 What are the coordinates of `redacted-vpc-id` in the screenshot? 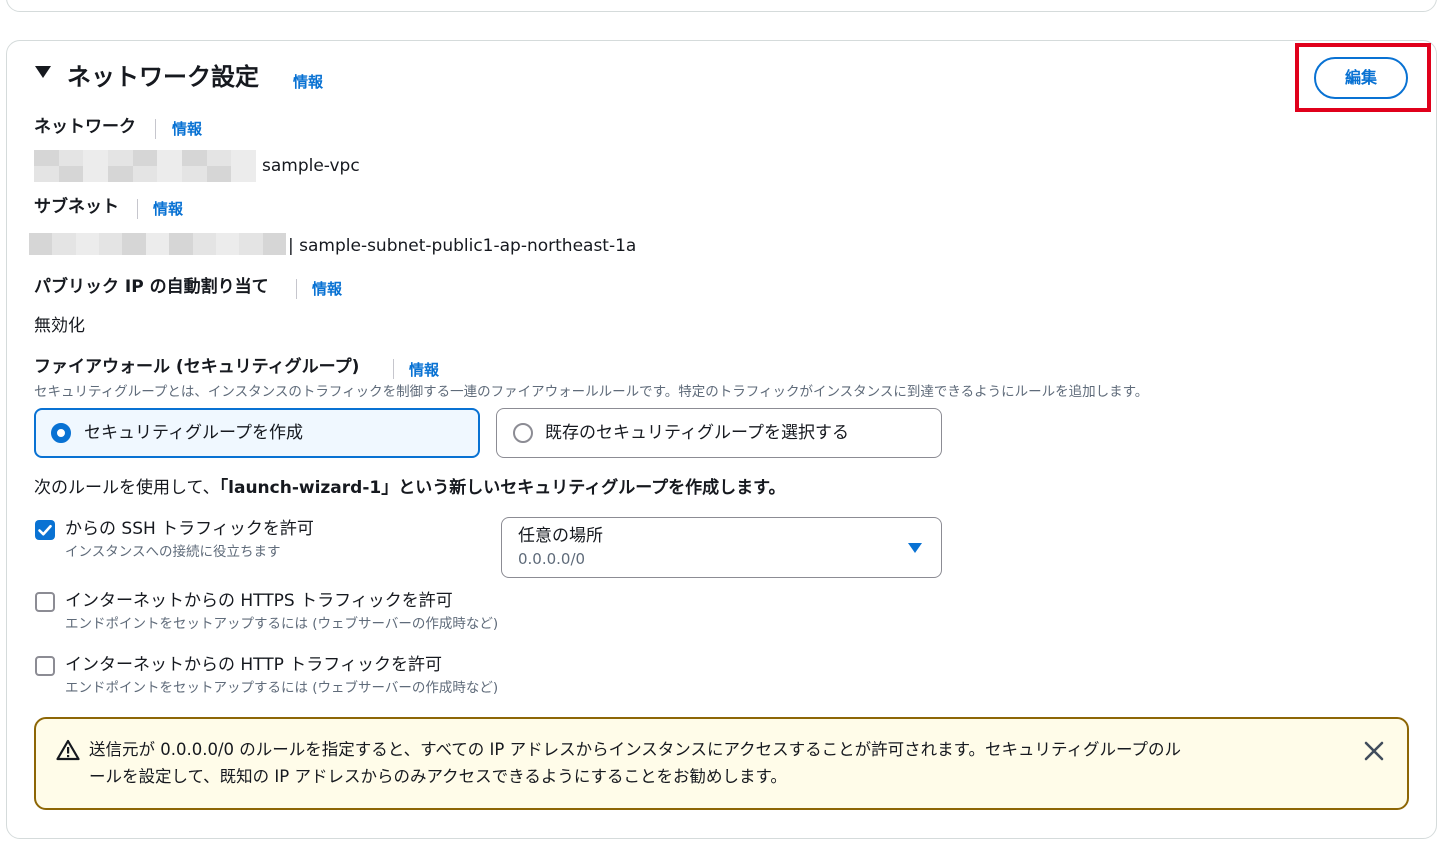 It's located at (145, 166).